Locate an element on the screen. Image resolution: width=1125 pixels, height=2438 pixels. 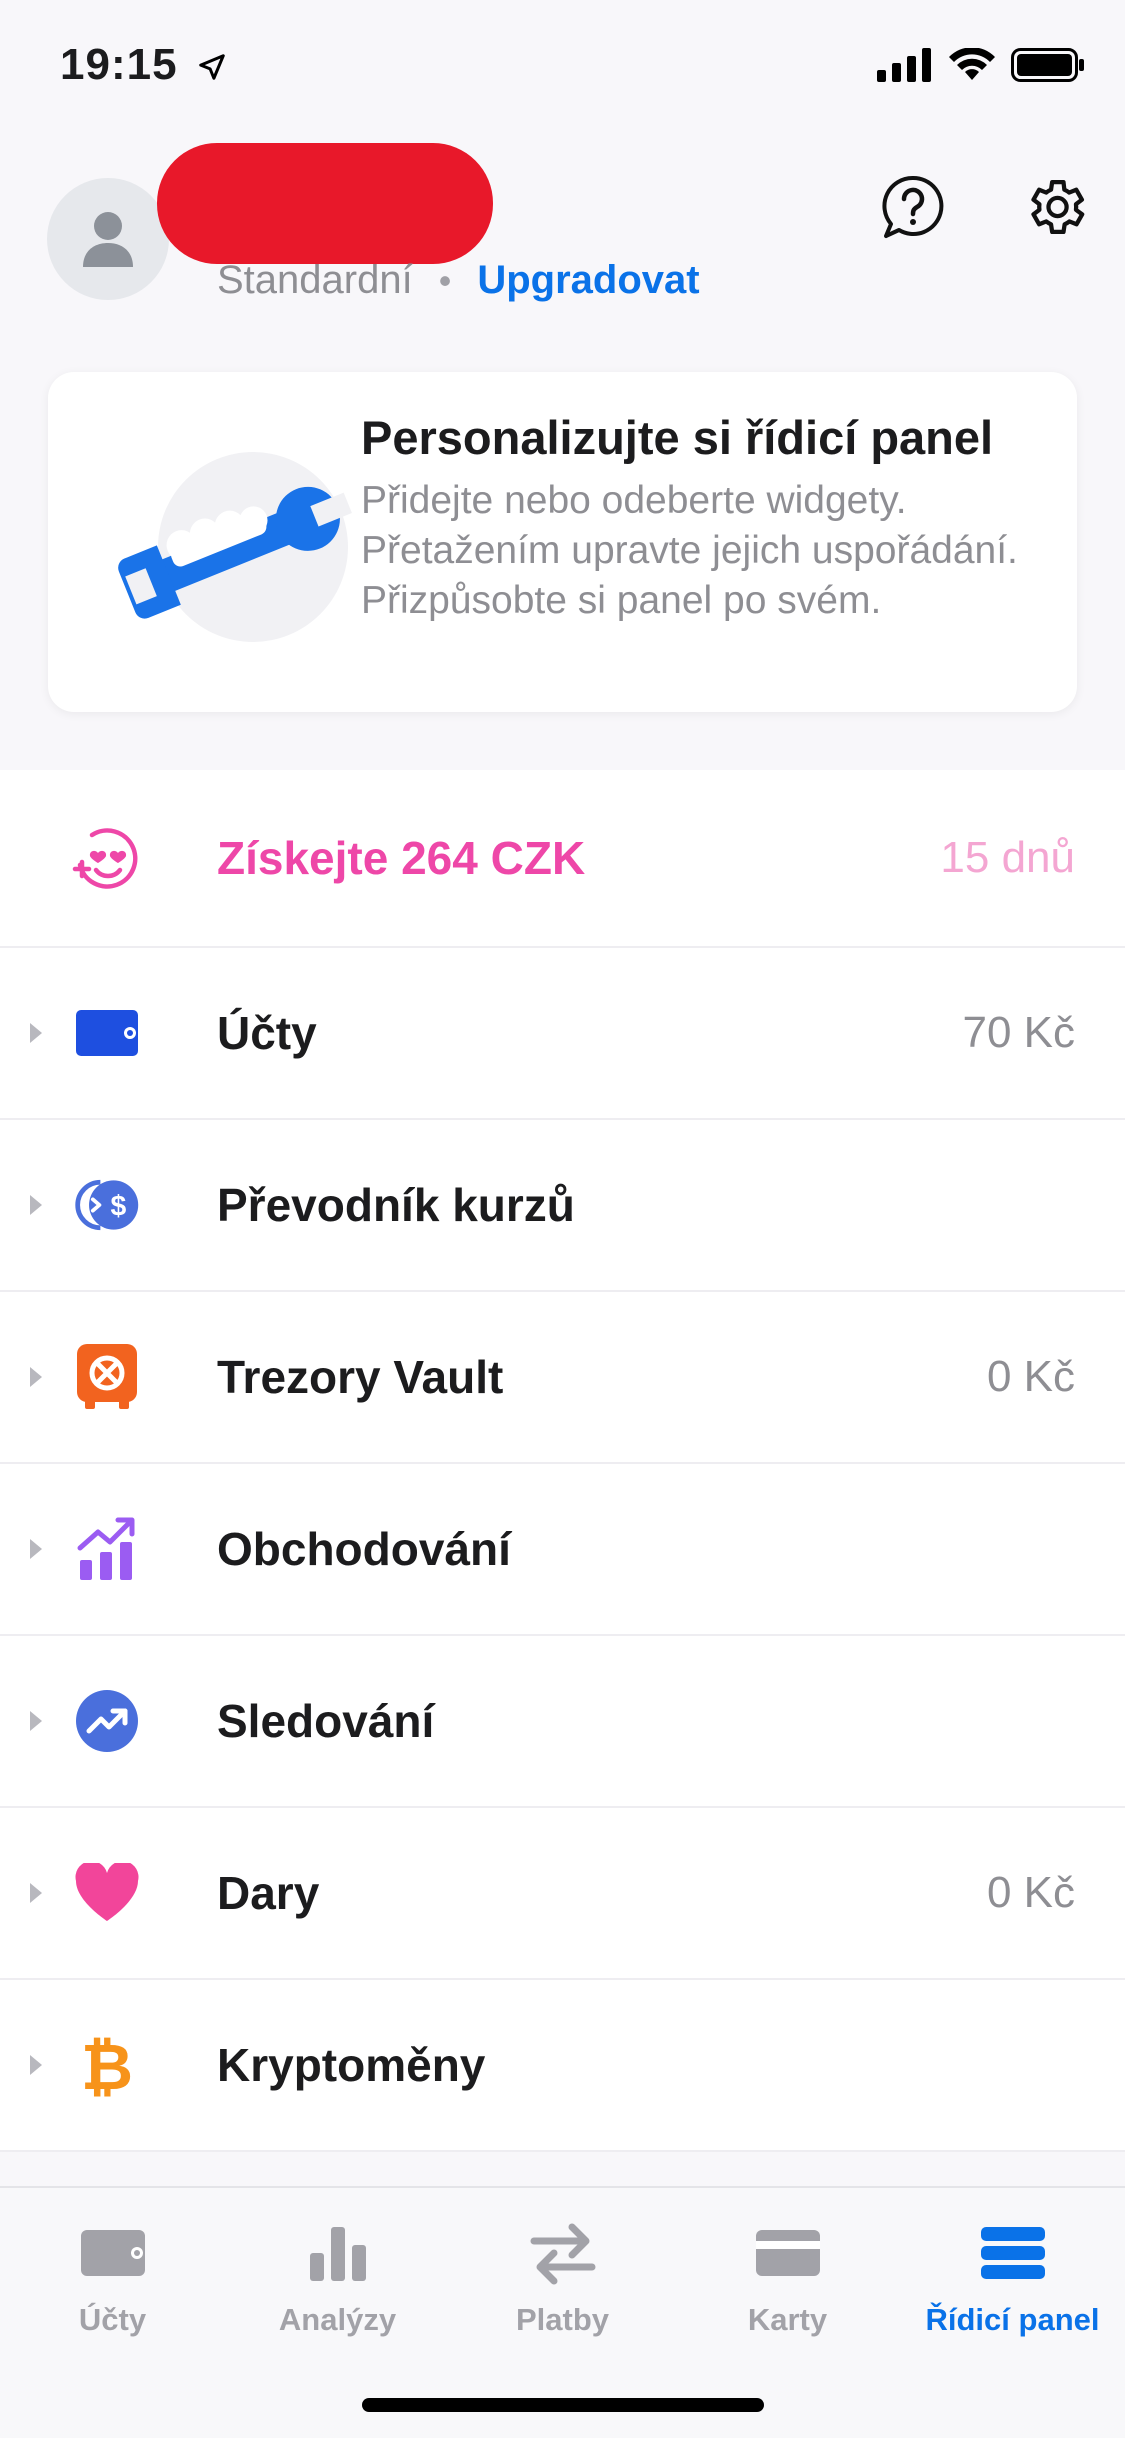
promo-row: Získejte 264 CZK 15 dnů is located at coordinates (562, 859).